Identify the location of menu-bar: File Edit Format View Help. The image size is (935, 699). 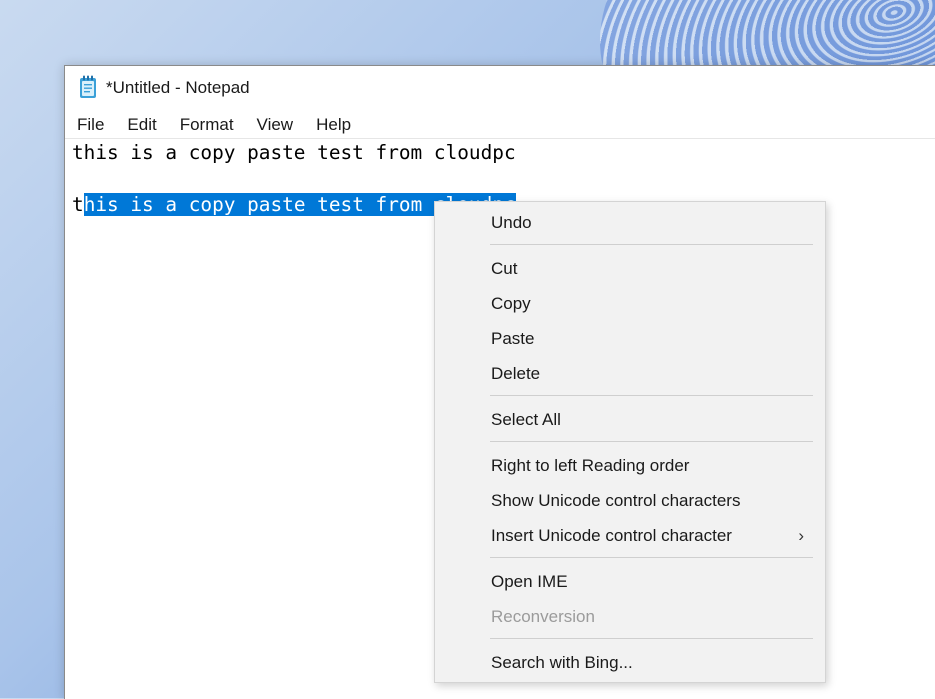
(500, 125).